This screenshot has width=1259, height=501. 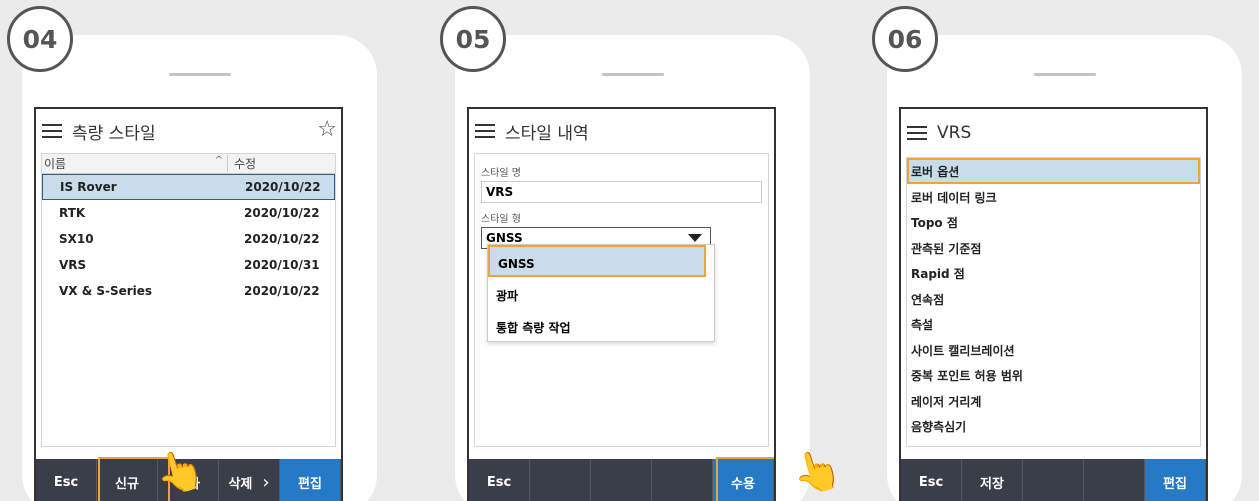 What do you see at coordinates (547, 133) in the screenshot?
I see `page-title: 스타일 내역` at bounding box center [547, 133].